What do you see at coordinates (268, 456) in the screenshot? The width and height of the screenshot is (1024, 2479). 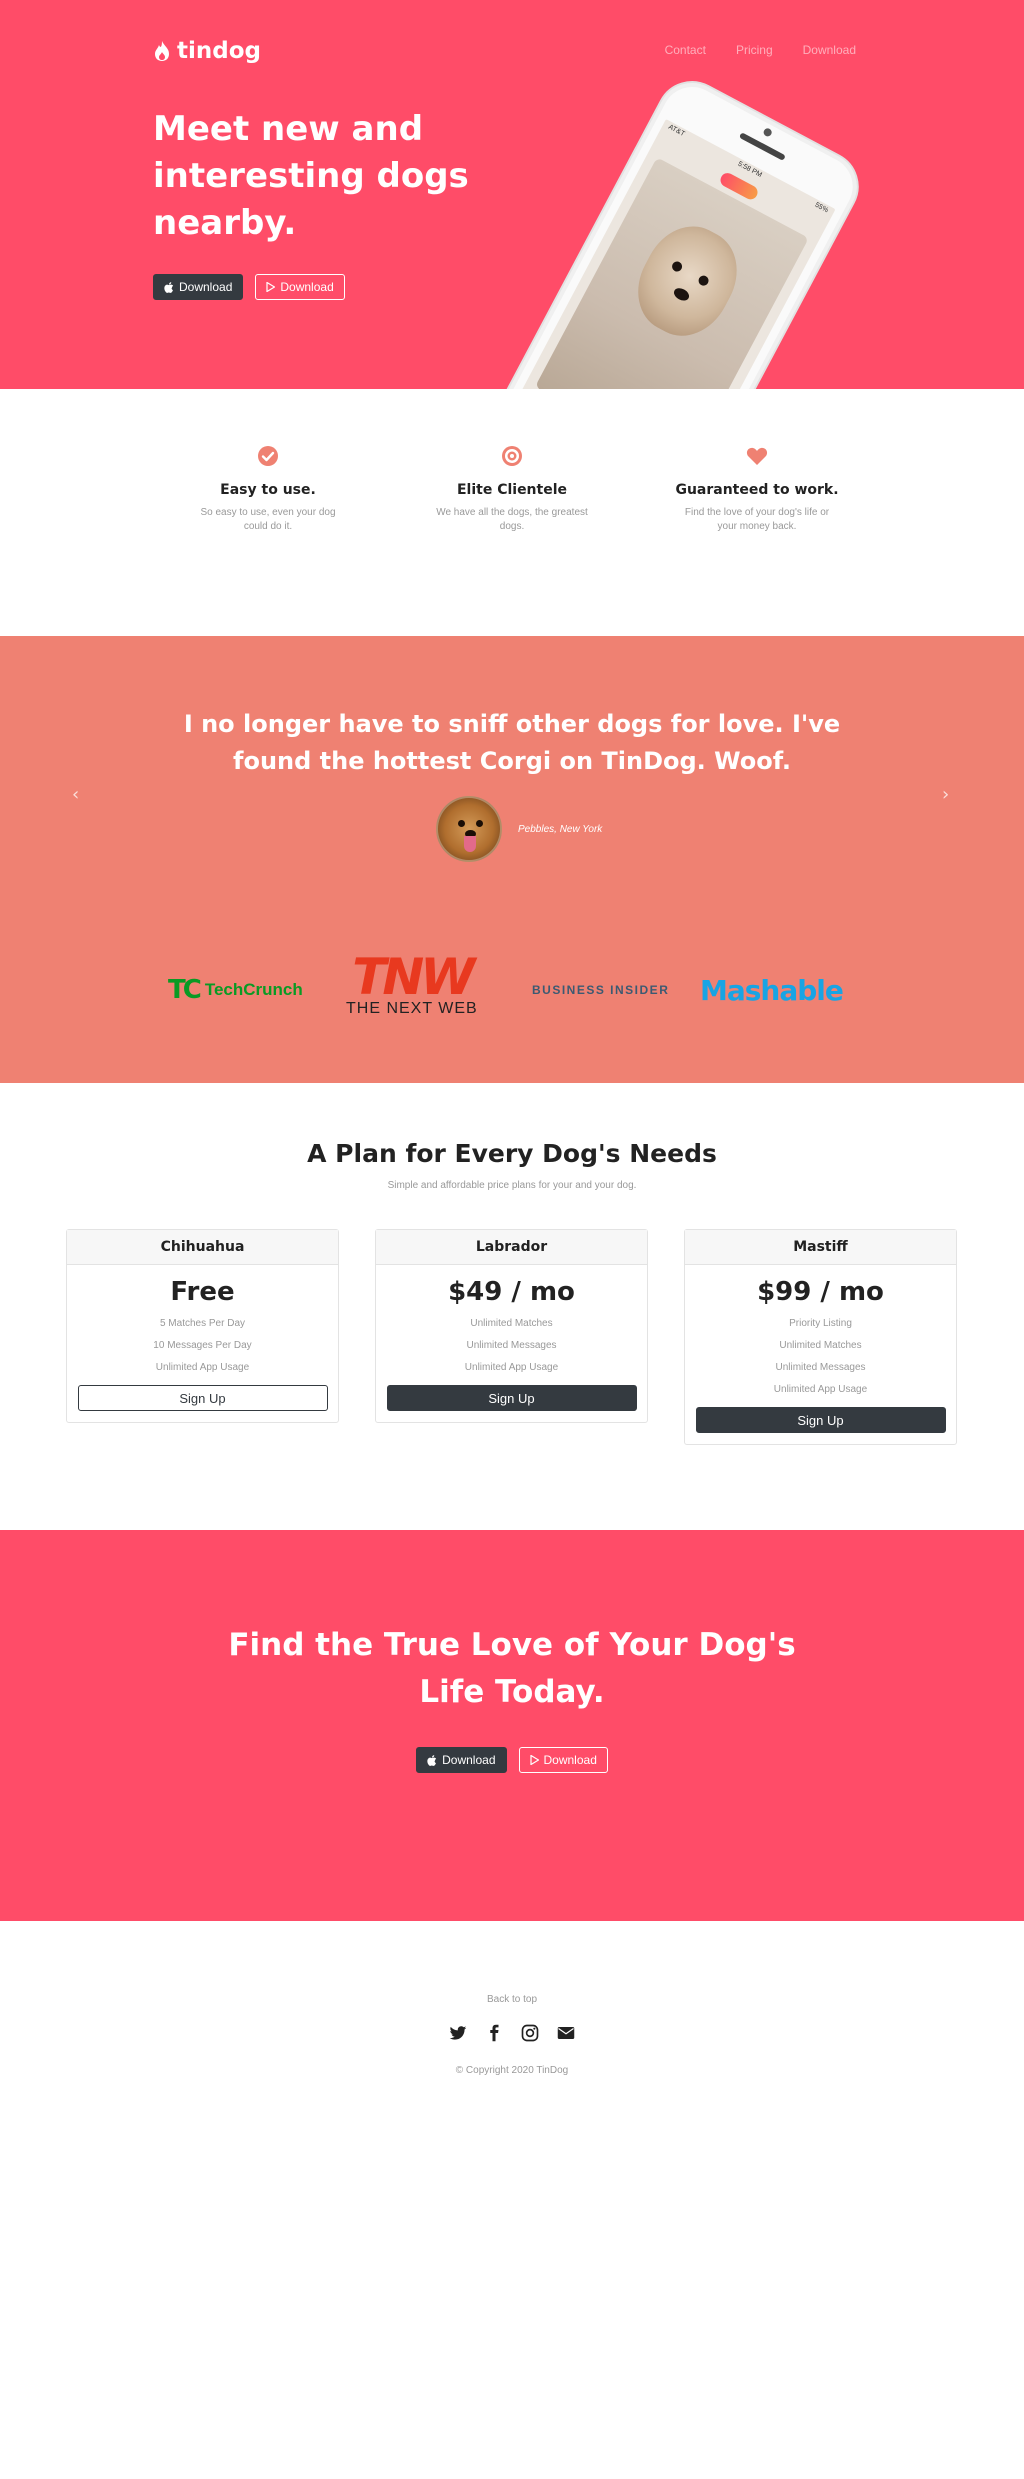 I see `check-circle-icon` at bounding box center [268, 456].